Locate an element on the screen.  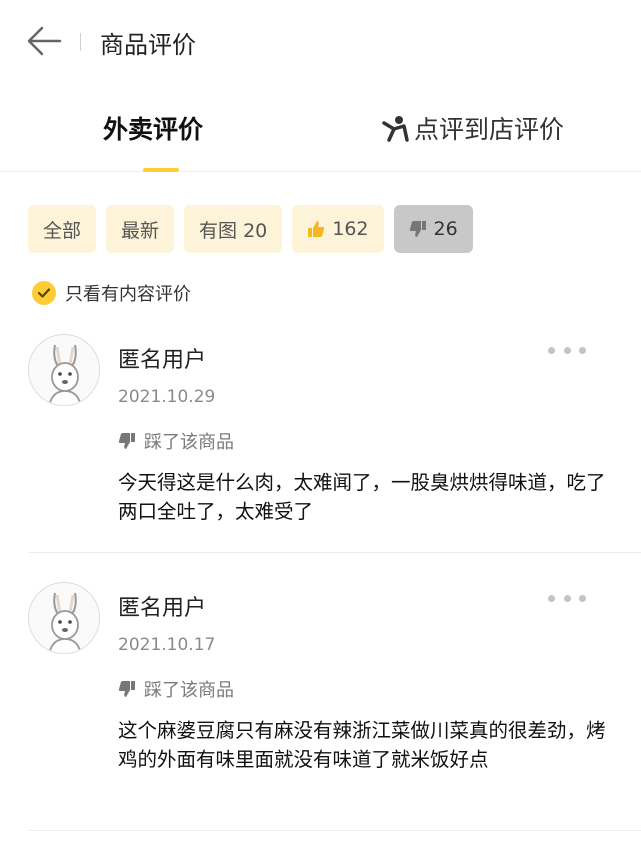
person-icon is located at coordinates (395, 129).